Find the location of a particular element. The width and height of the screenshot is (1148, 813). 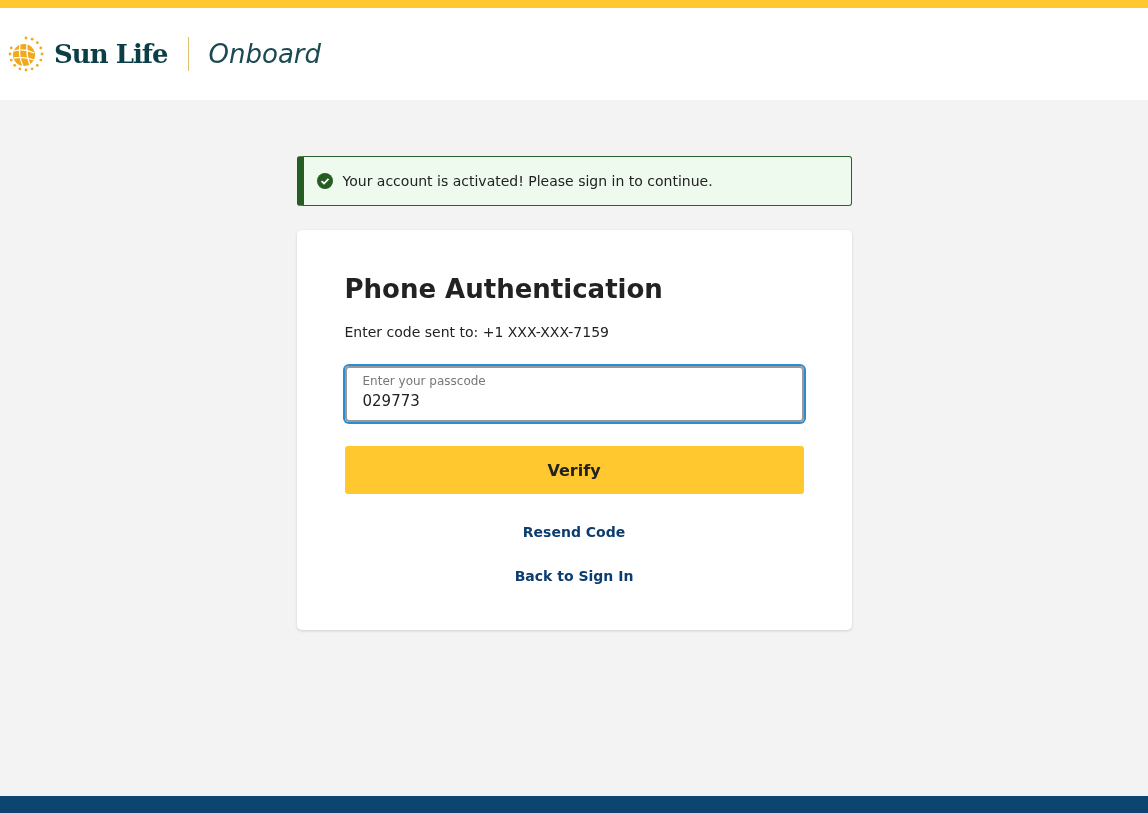

passcode-field: Enter your passcode 029773 is located at coordinates (574, 394).